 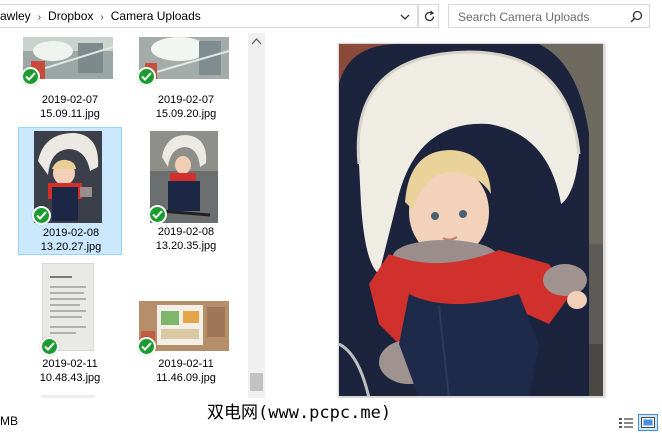 I want to click on address-bar: awley › Dropbox › Camera Uploads, so click(x=209, y=16).